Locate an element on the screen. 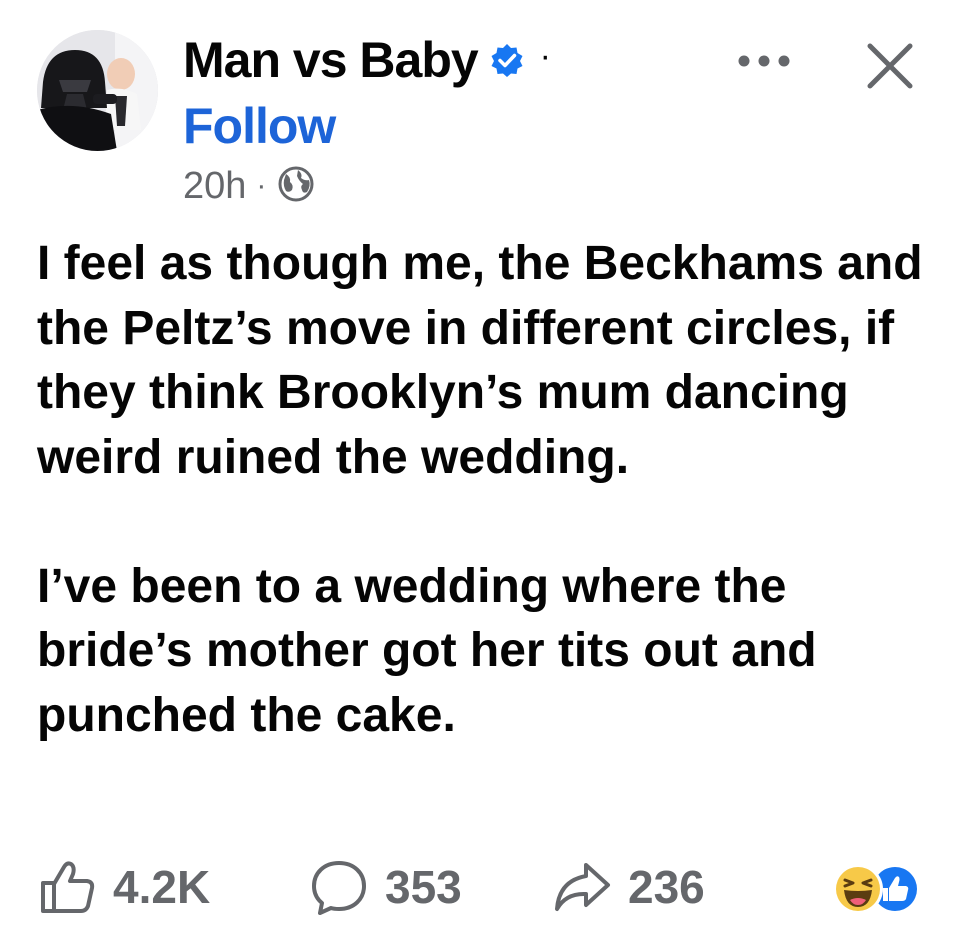 The image size is (960, 939). comment-button: 353 is located at coordinates (385, 887).